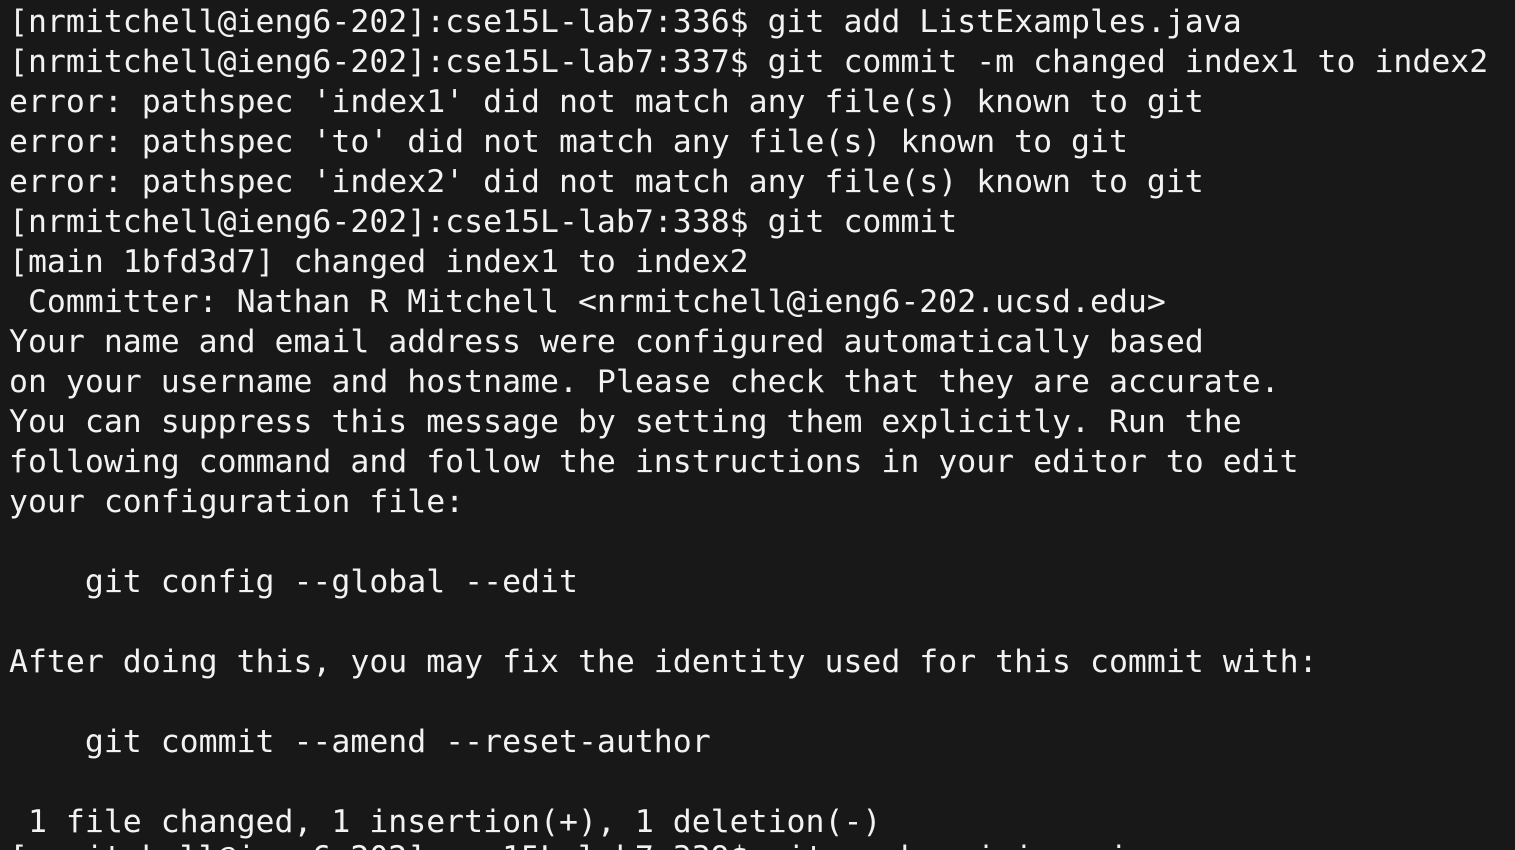 The height and width of the screenshot is (850, 1515). What do you see at coordinates (360, 742) in the screenshot?
I see `terminal-line: git commit --amend --reset-author` at bounding box center [360, 742].